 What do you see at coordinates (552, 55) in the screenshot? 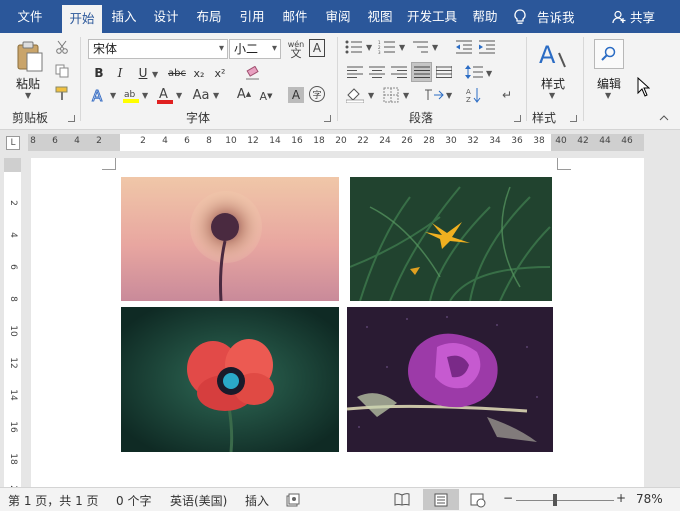
I see `styles-icon: A` at bounding box center [552, 55].